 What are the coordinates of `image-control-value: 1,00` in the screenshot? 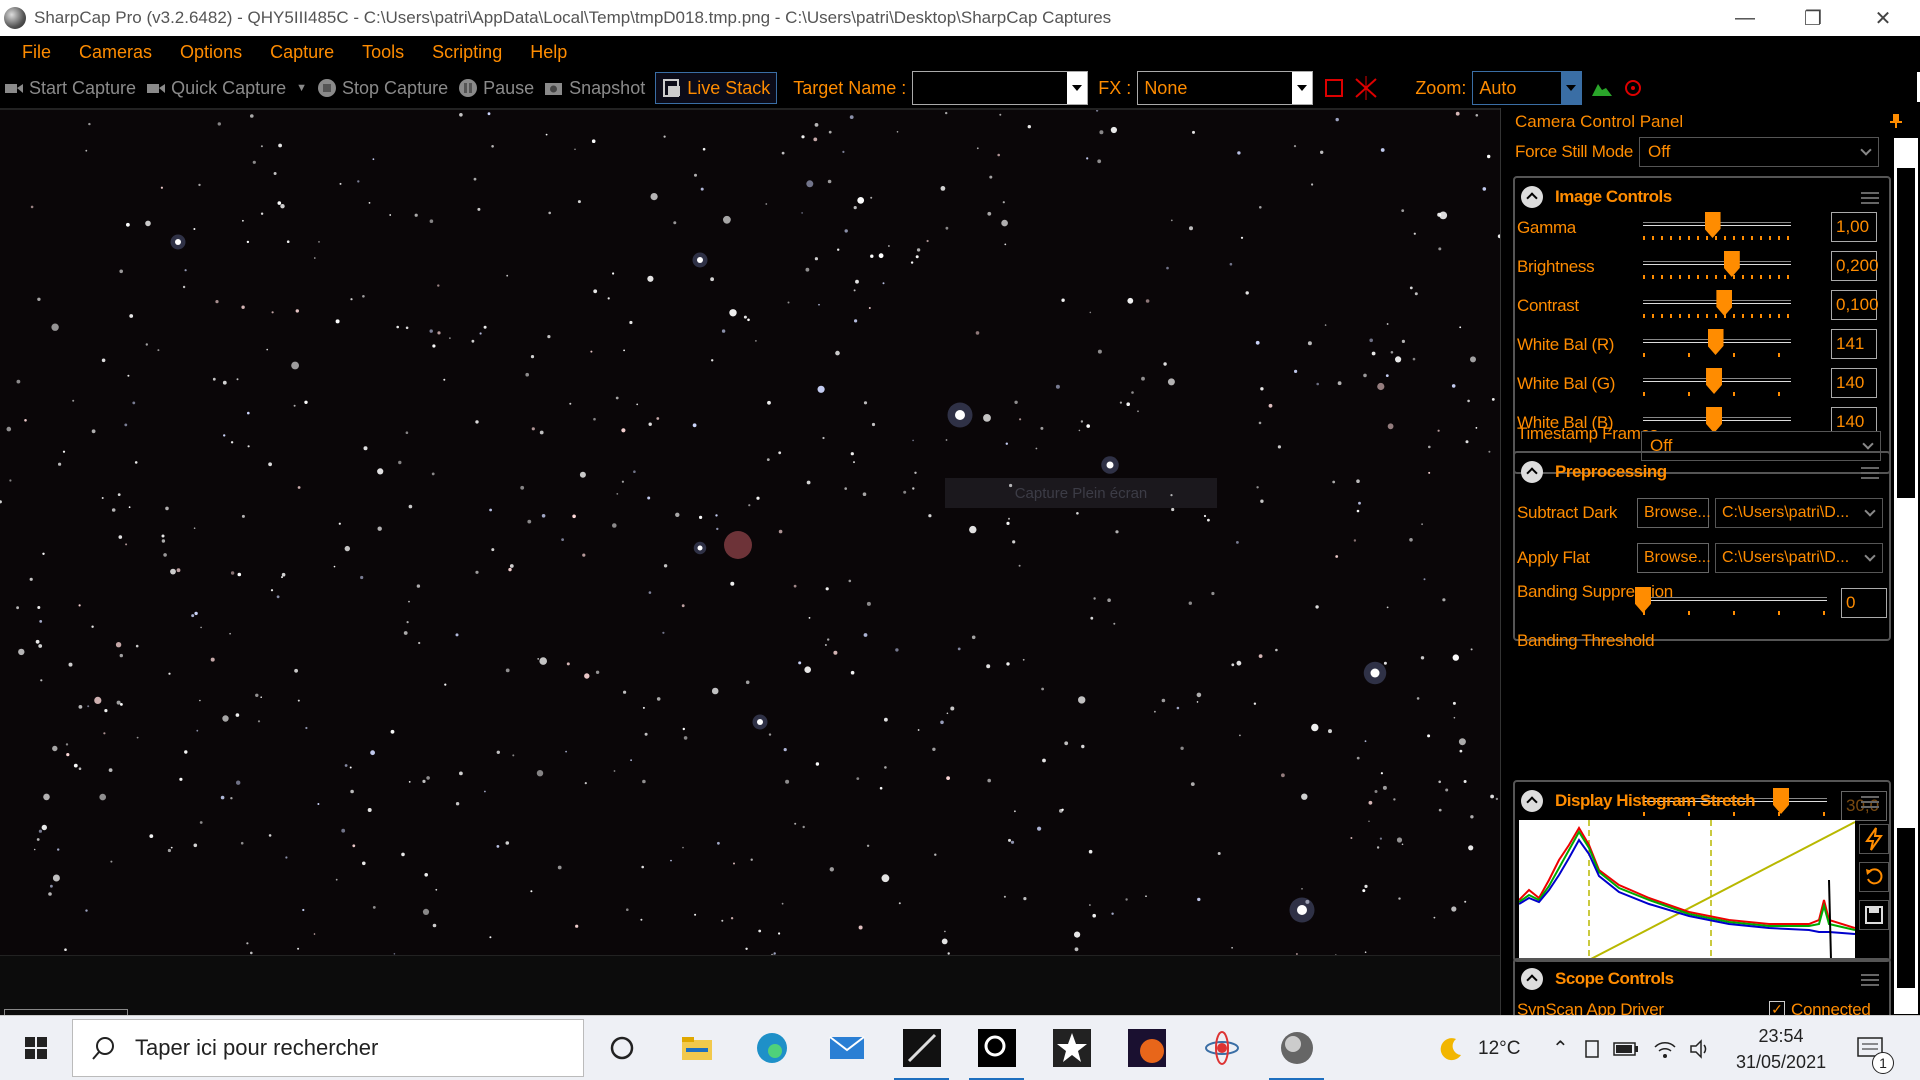 It's located at (1854, 227).